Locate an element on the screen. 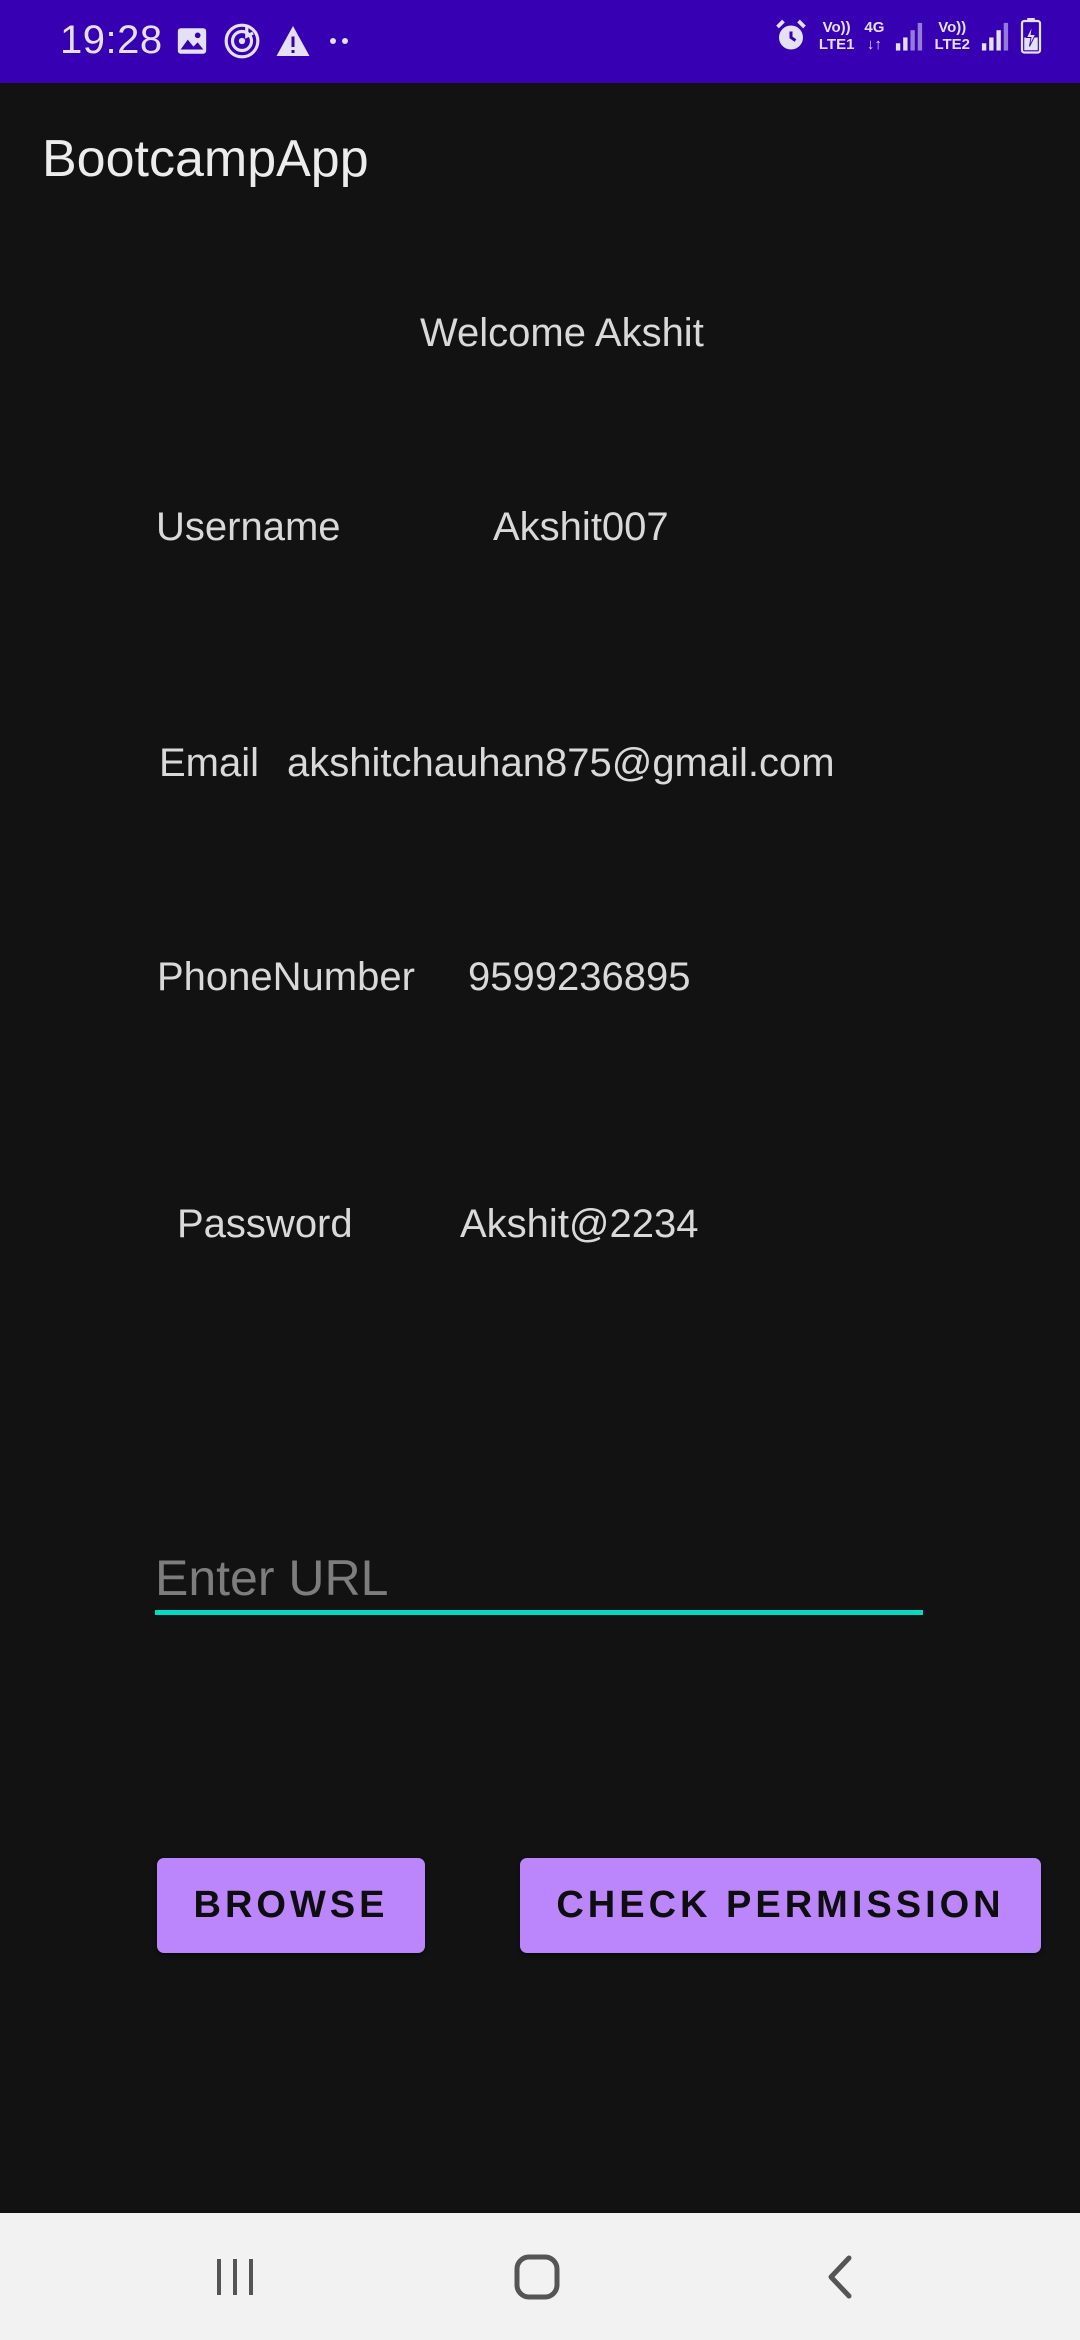 The image size is (1080, 2340). app-title: BootcampApp is located at coordinates (205, 159).